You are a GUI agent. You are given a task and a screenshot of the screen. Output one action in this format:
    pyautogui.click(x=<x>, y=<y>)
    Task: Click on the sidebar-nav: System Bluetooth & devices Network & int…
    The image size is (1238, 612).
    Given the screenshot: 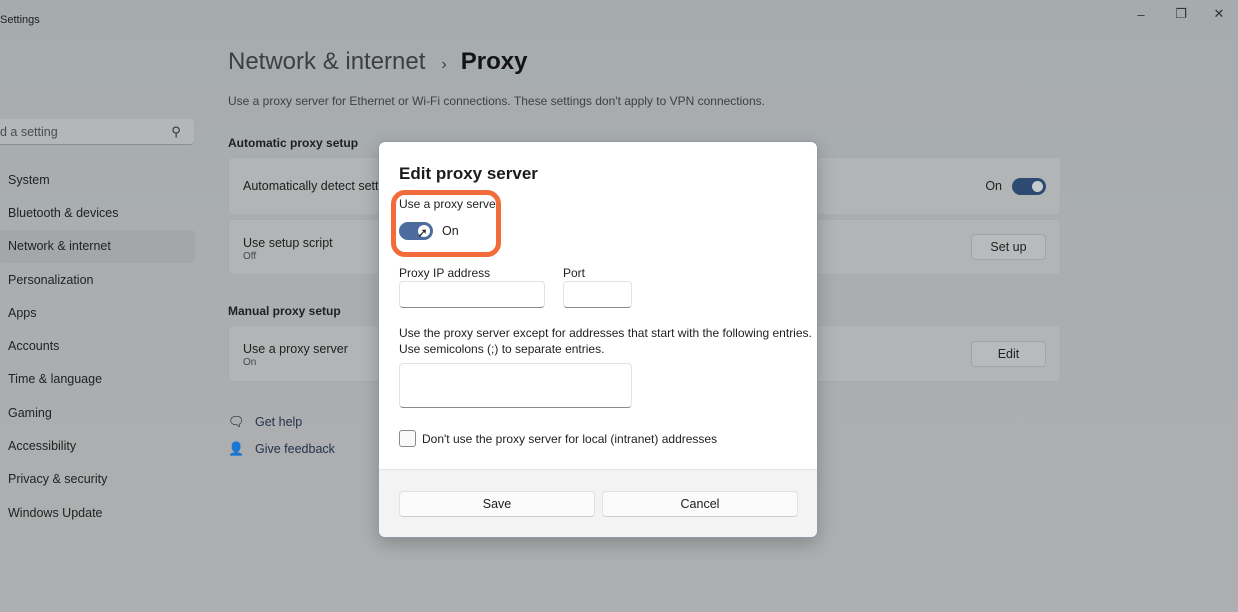 What is the action you would take?
    pyautogui.click(x=97, y=346)
    